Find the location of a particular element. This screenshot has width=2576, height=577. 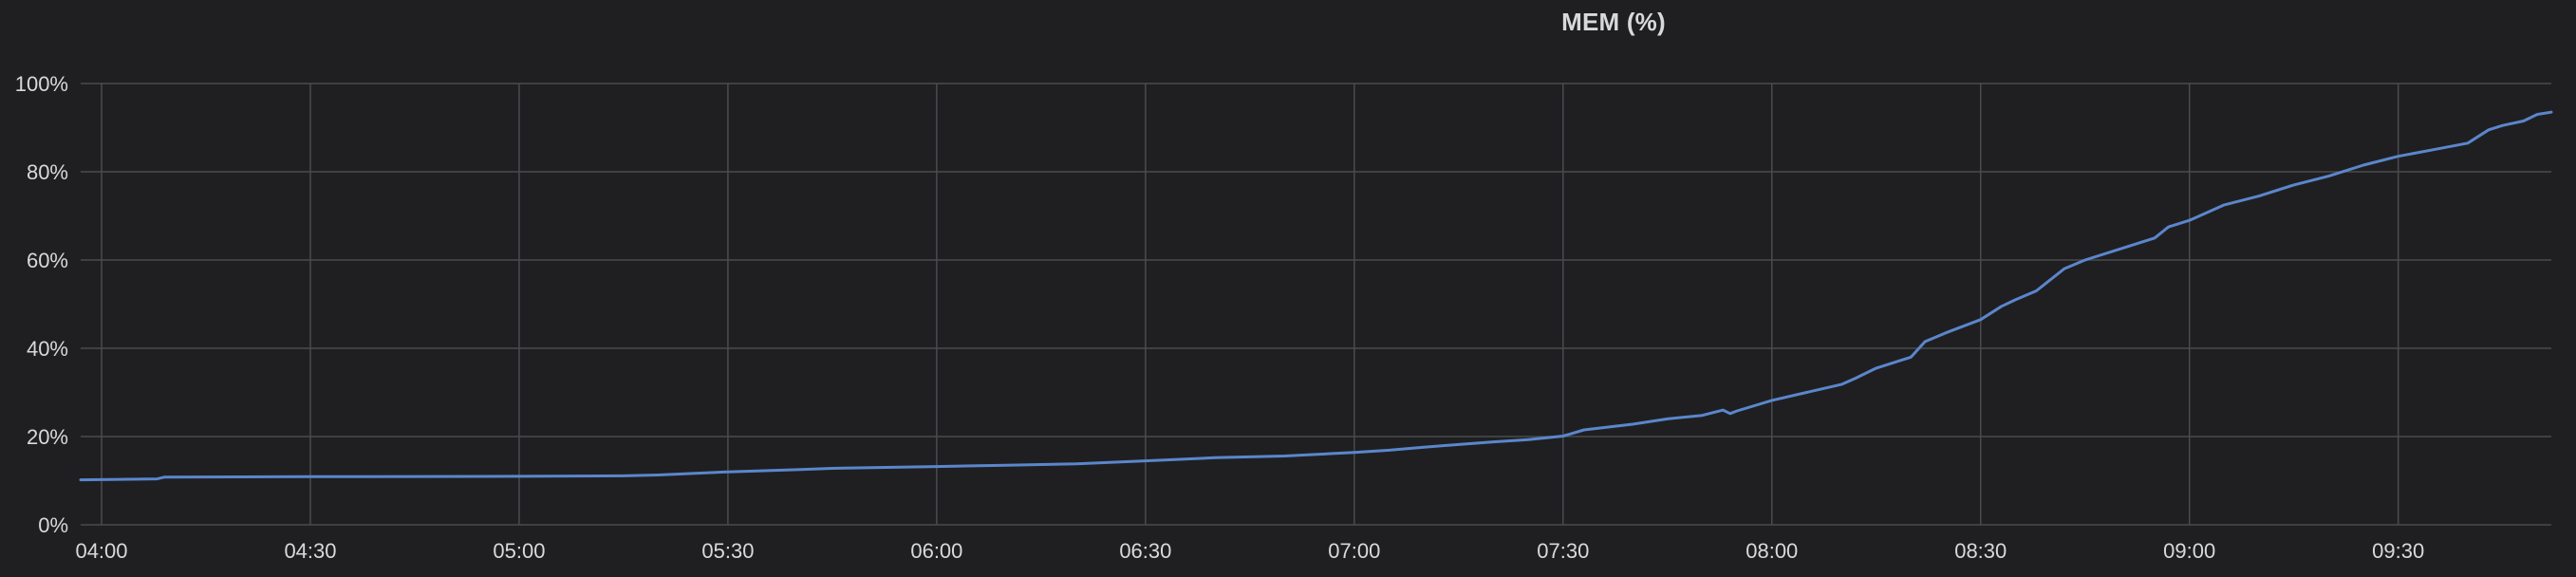

y-tick-label: 100% is located at coordinates (41, 84).